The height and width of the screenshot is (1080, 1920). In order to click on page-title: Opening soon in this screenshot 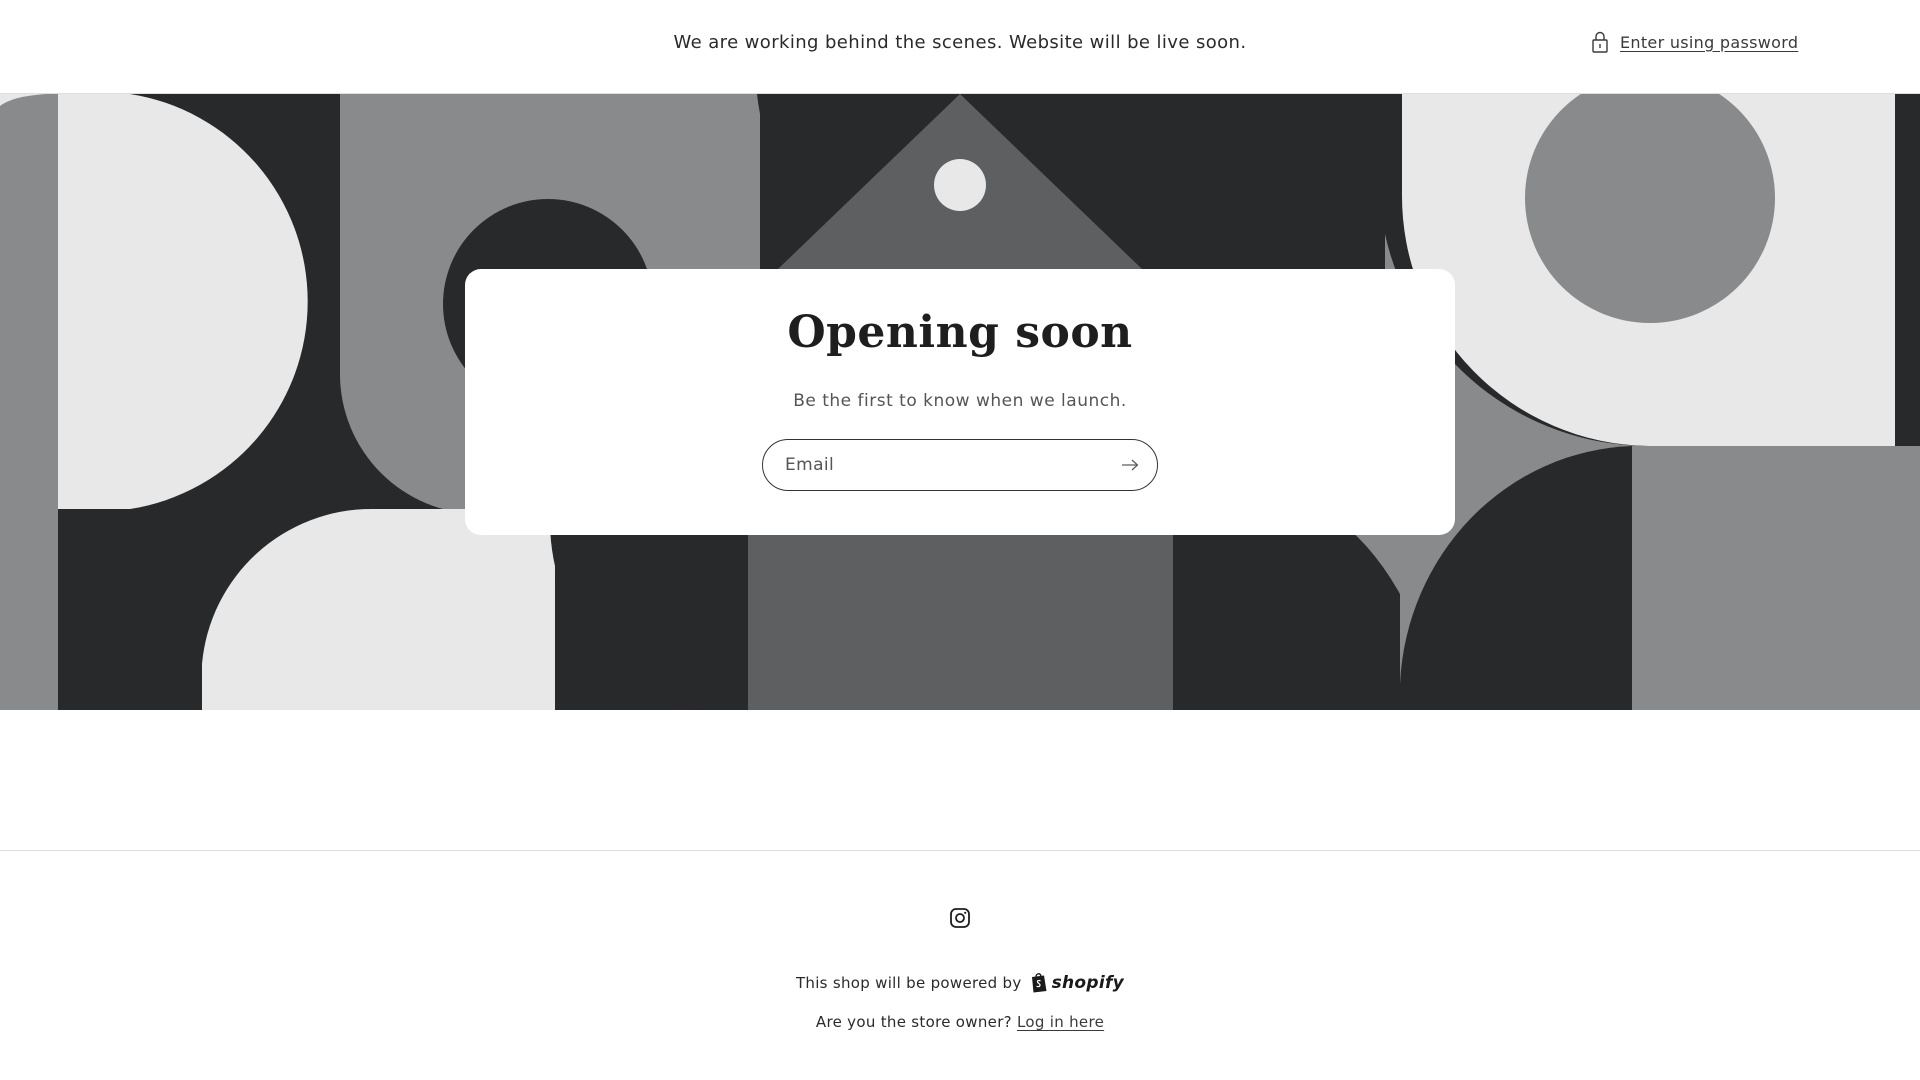, I will do `click(960, 332)`.